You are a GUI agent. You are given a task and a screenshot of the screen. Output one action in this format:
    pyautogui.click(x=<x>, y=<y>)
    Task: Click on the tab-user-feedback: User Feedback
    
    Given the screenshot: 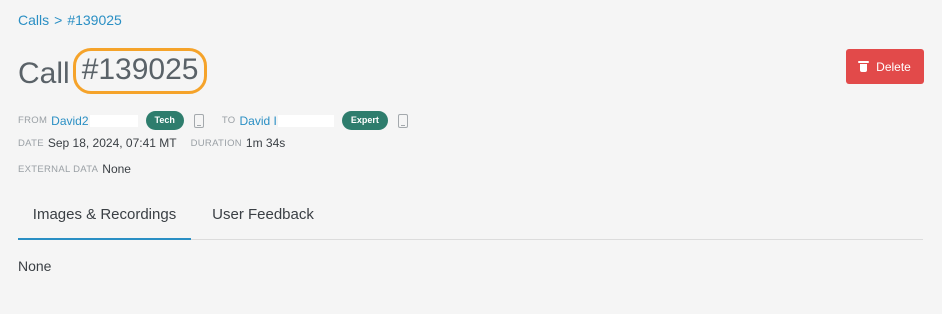 What is the action you would take?
    pyautogui.click(x=263, y=215)
    